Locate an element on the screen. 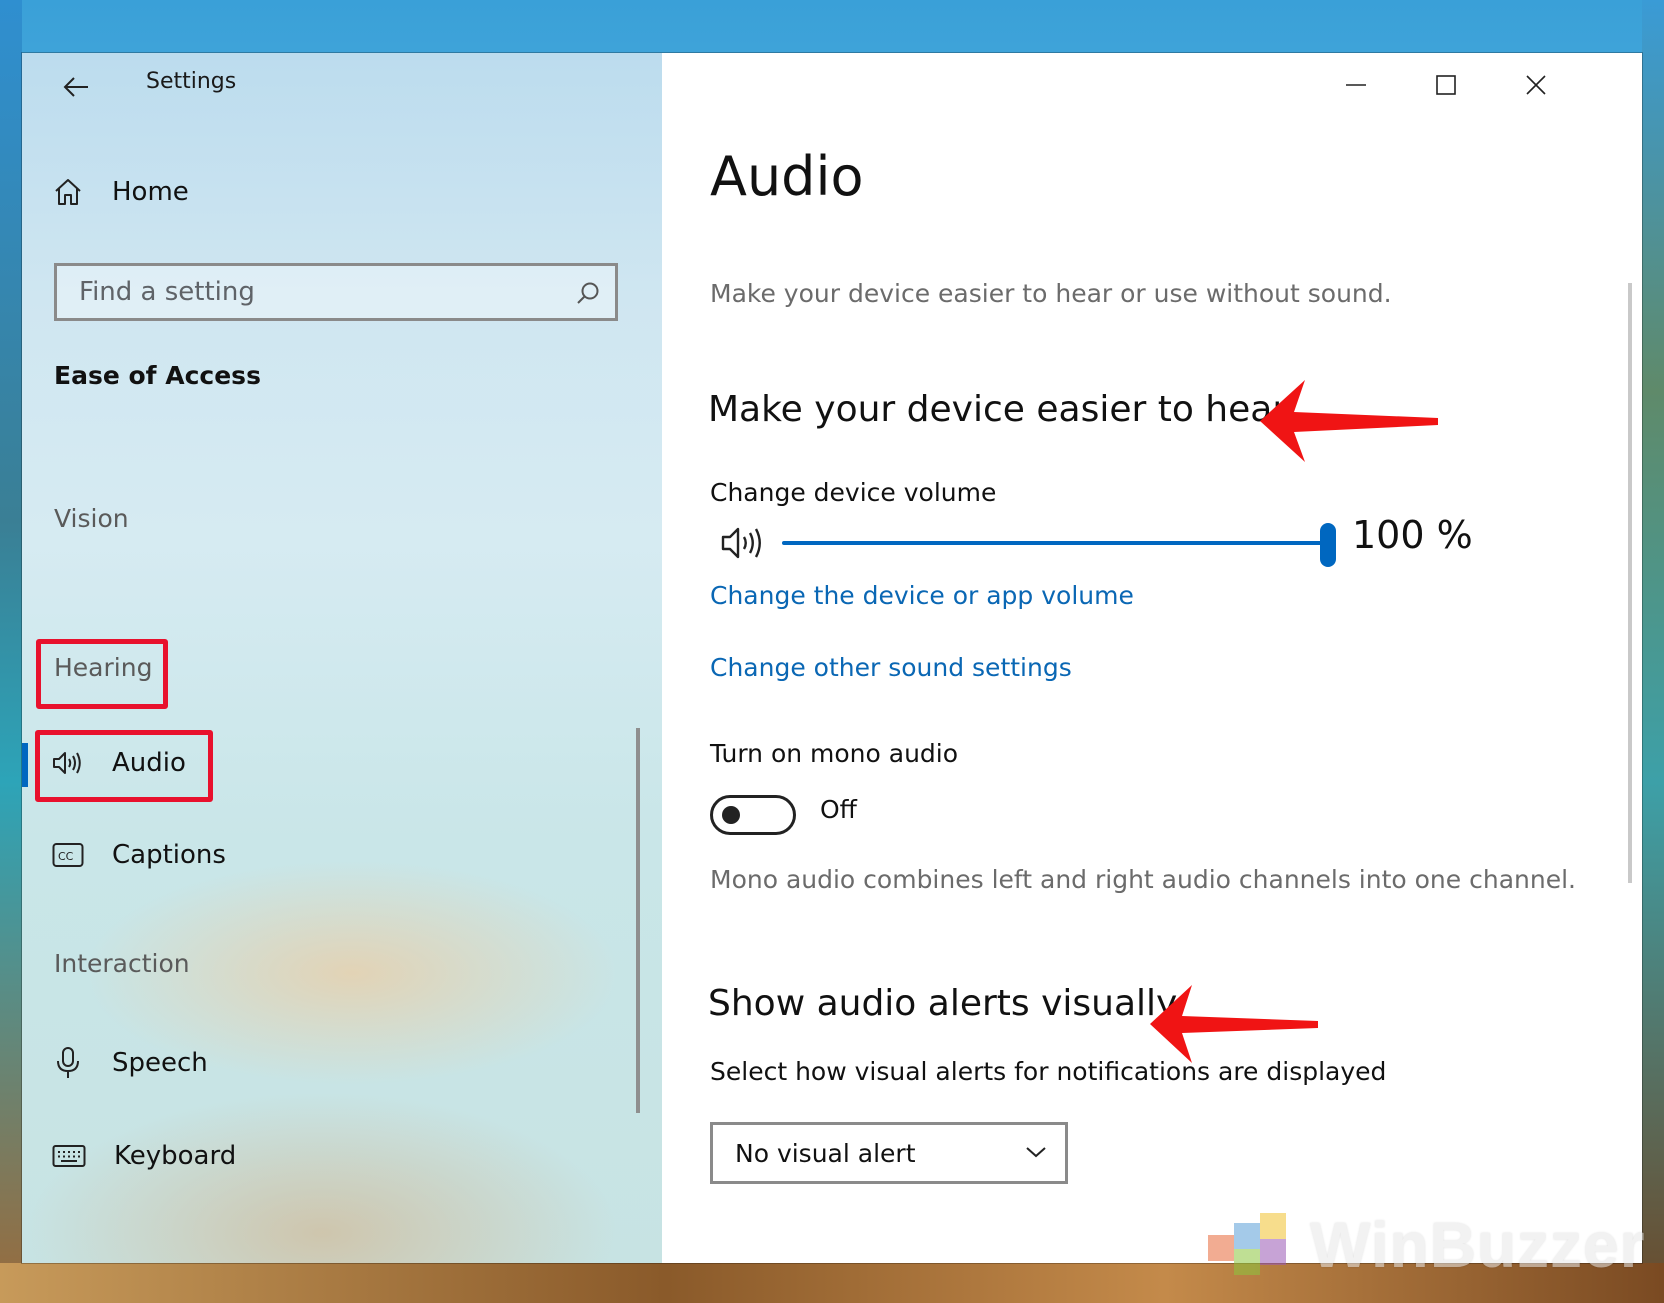  volume-button is located at coordinates (744, 545).